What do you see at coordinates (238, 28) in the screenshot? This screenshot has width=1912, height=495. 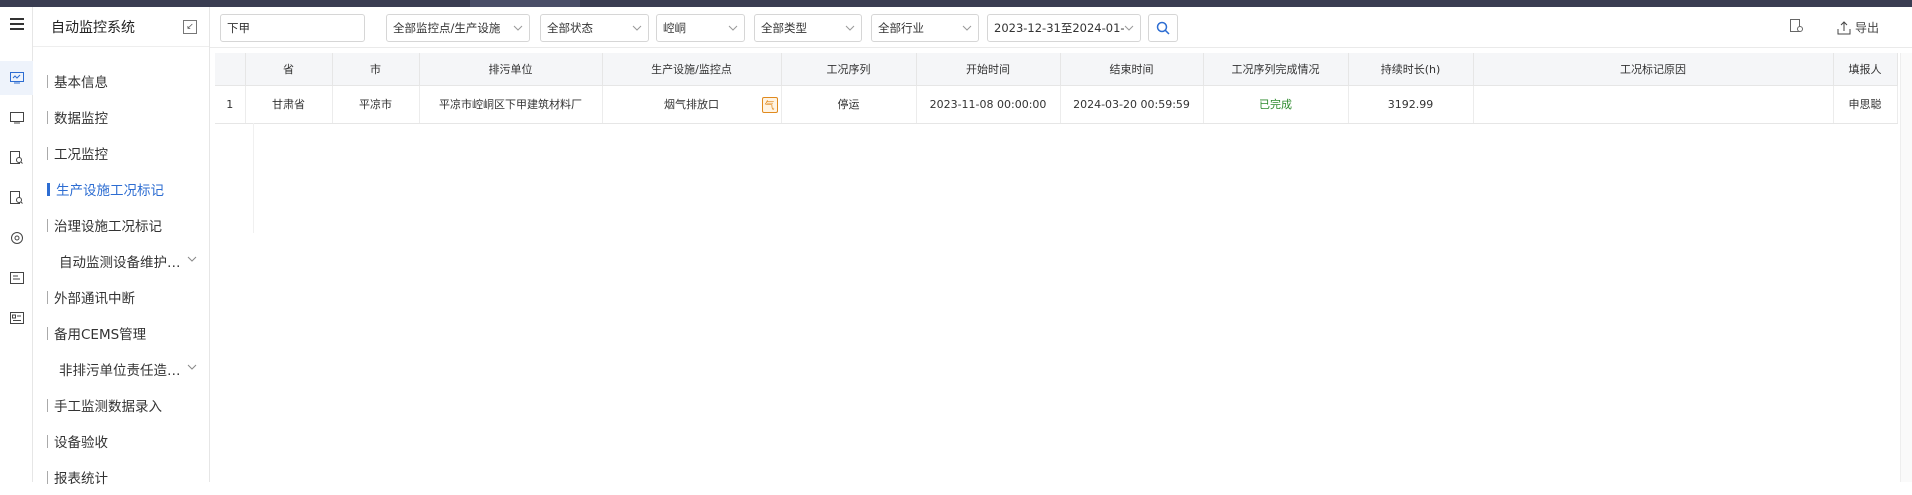 I see `keyword-value: 下甲` at bounding box center [238, 28].